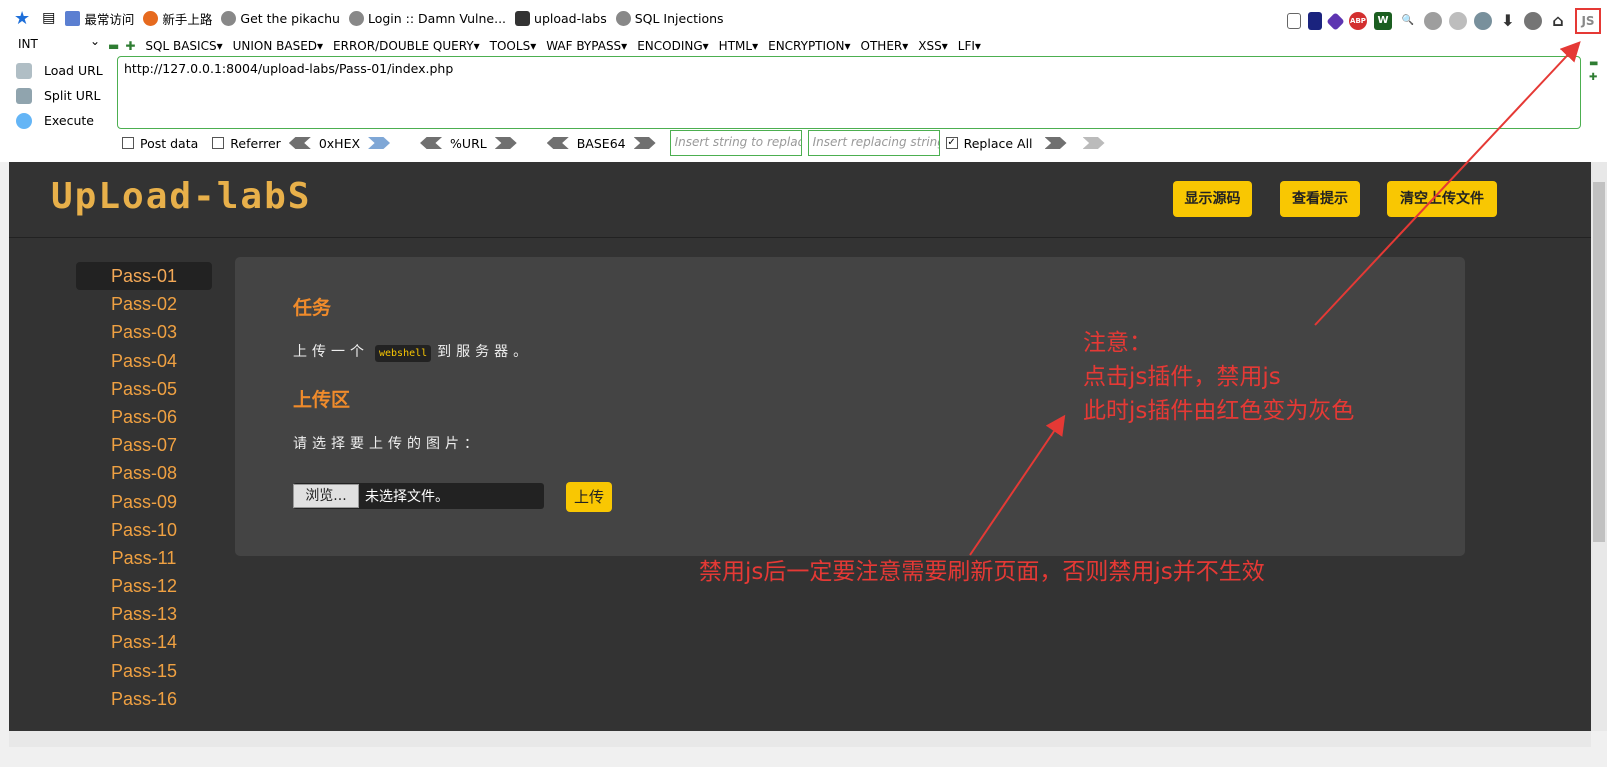 The image size is (1607, 767). Describe the element at coordinates (669, 18) in the screenshot. I see `bookmark-sql-injections: SQL Injections` at that location.